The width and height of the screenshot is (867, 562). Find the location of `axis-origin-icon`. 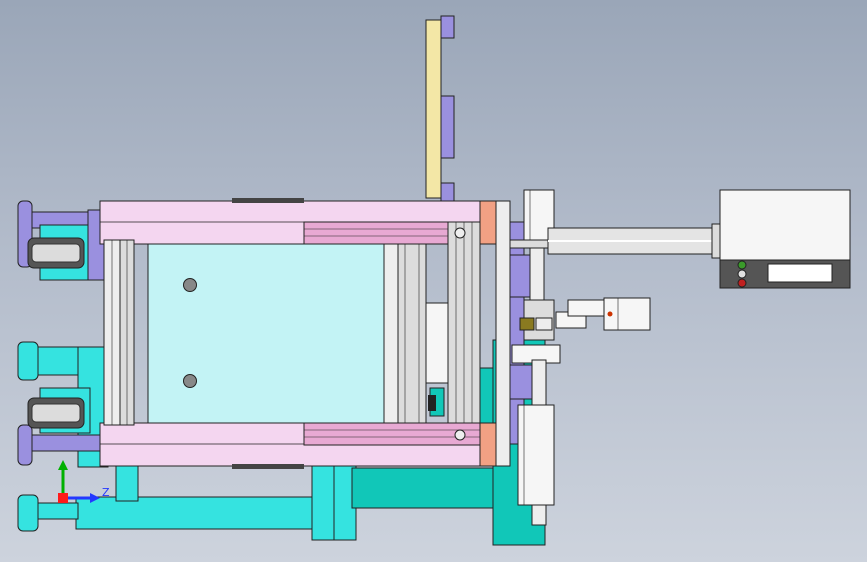

axis-origin-icon is located at coordinates (63, 498).